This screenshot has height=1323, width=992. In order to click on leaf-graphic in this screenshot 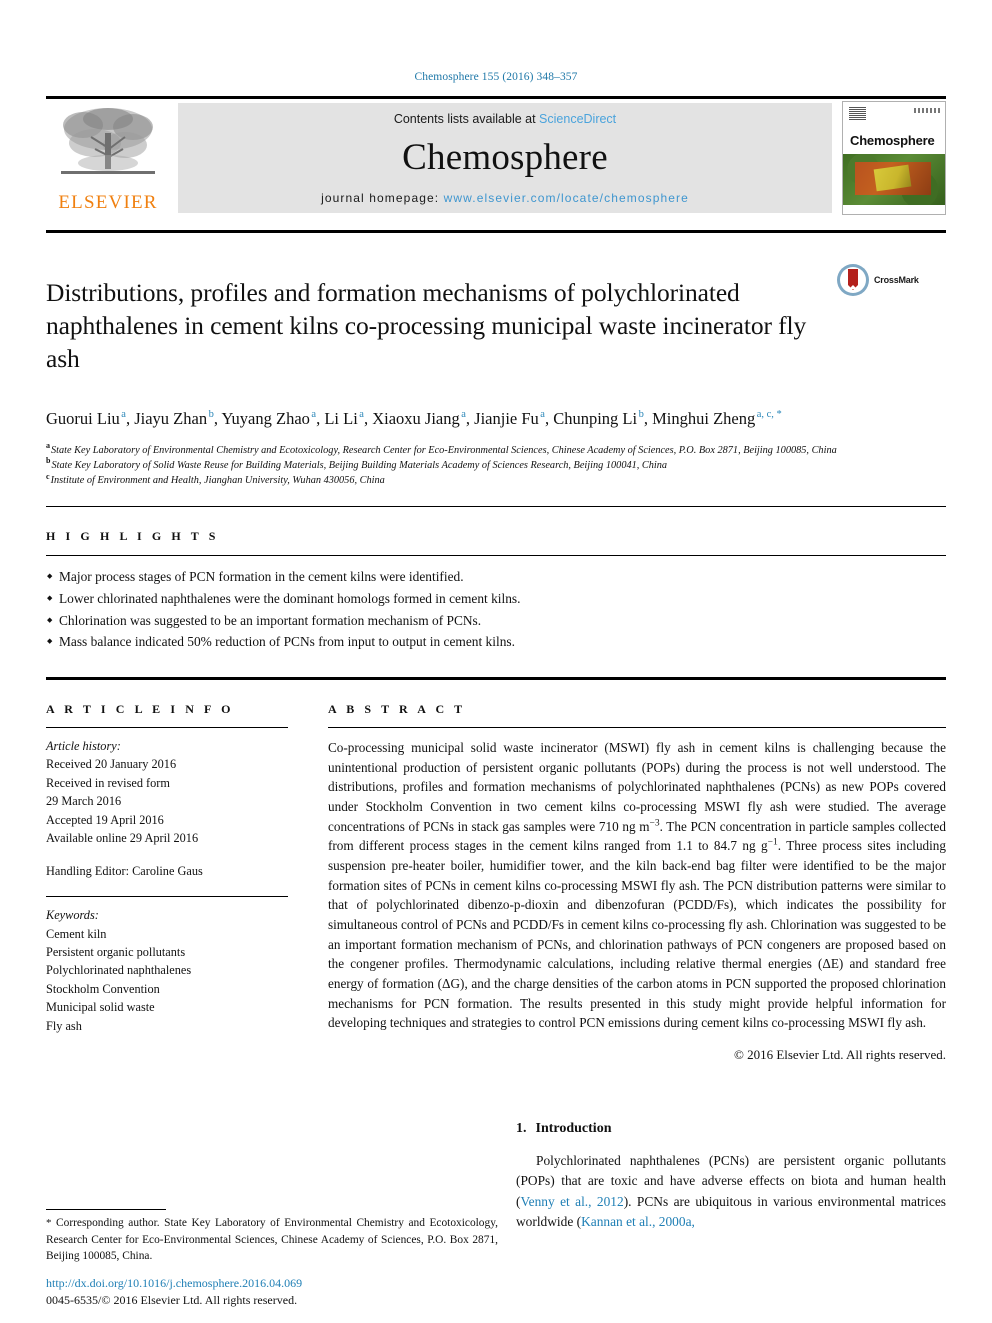, I will do `click(893, 178)`.